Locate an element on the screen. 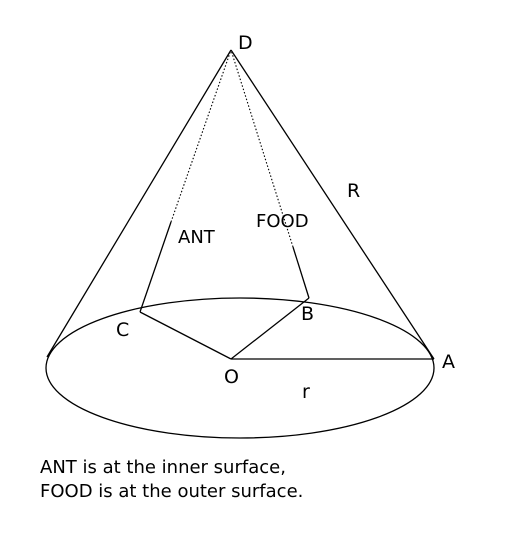  label-point-a: A is located at coordinates (448, 362).